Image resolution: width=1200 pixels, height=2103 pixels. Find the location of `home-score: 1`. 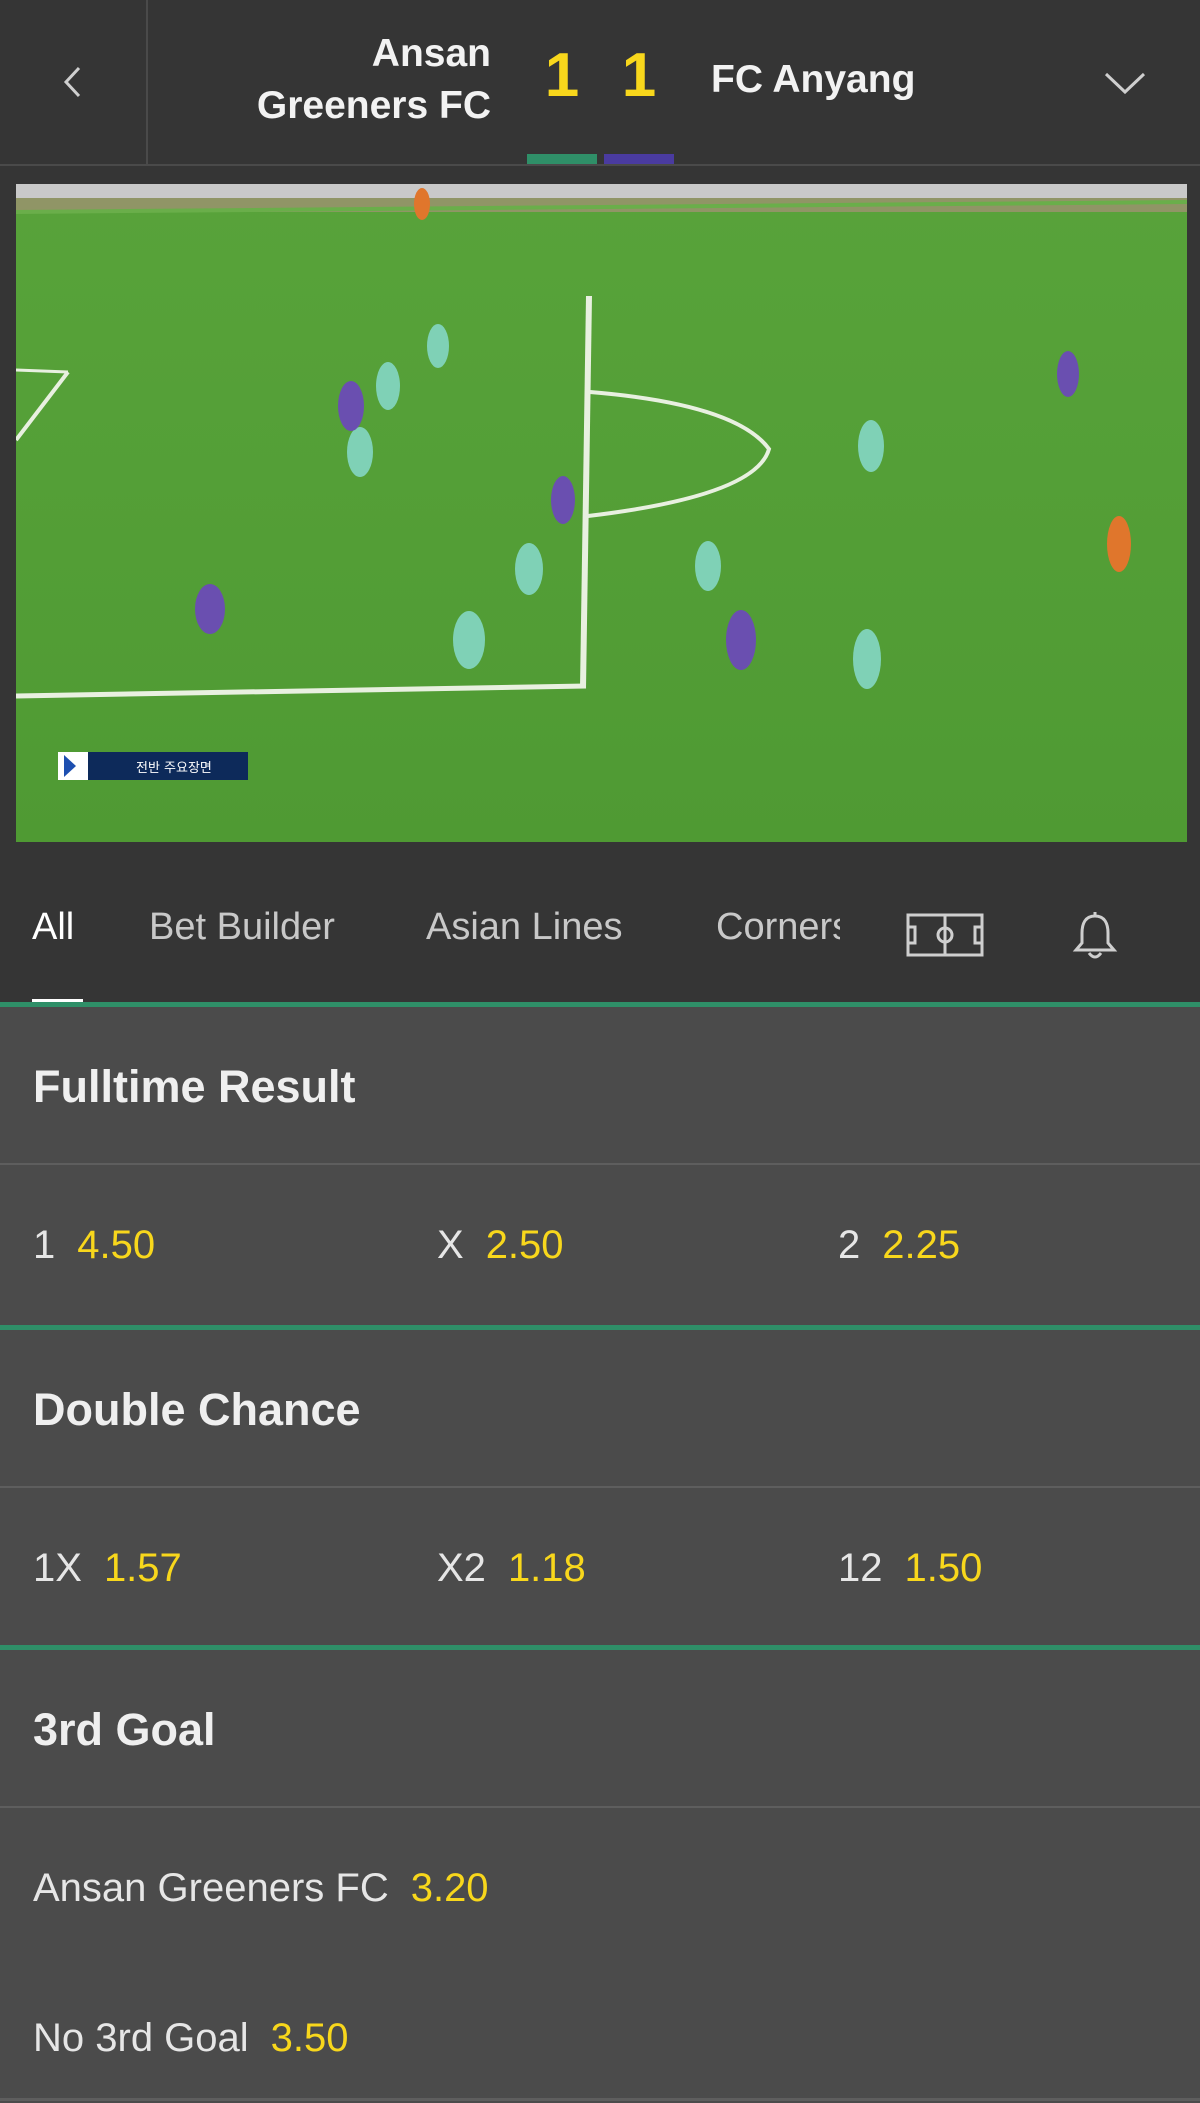

home-score: 1 is located at coordinates (562, 75).